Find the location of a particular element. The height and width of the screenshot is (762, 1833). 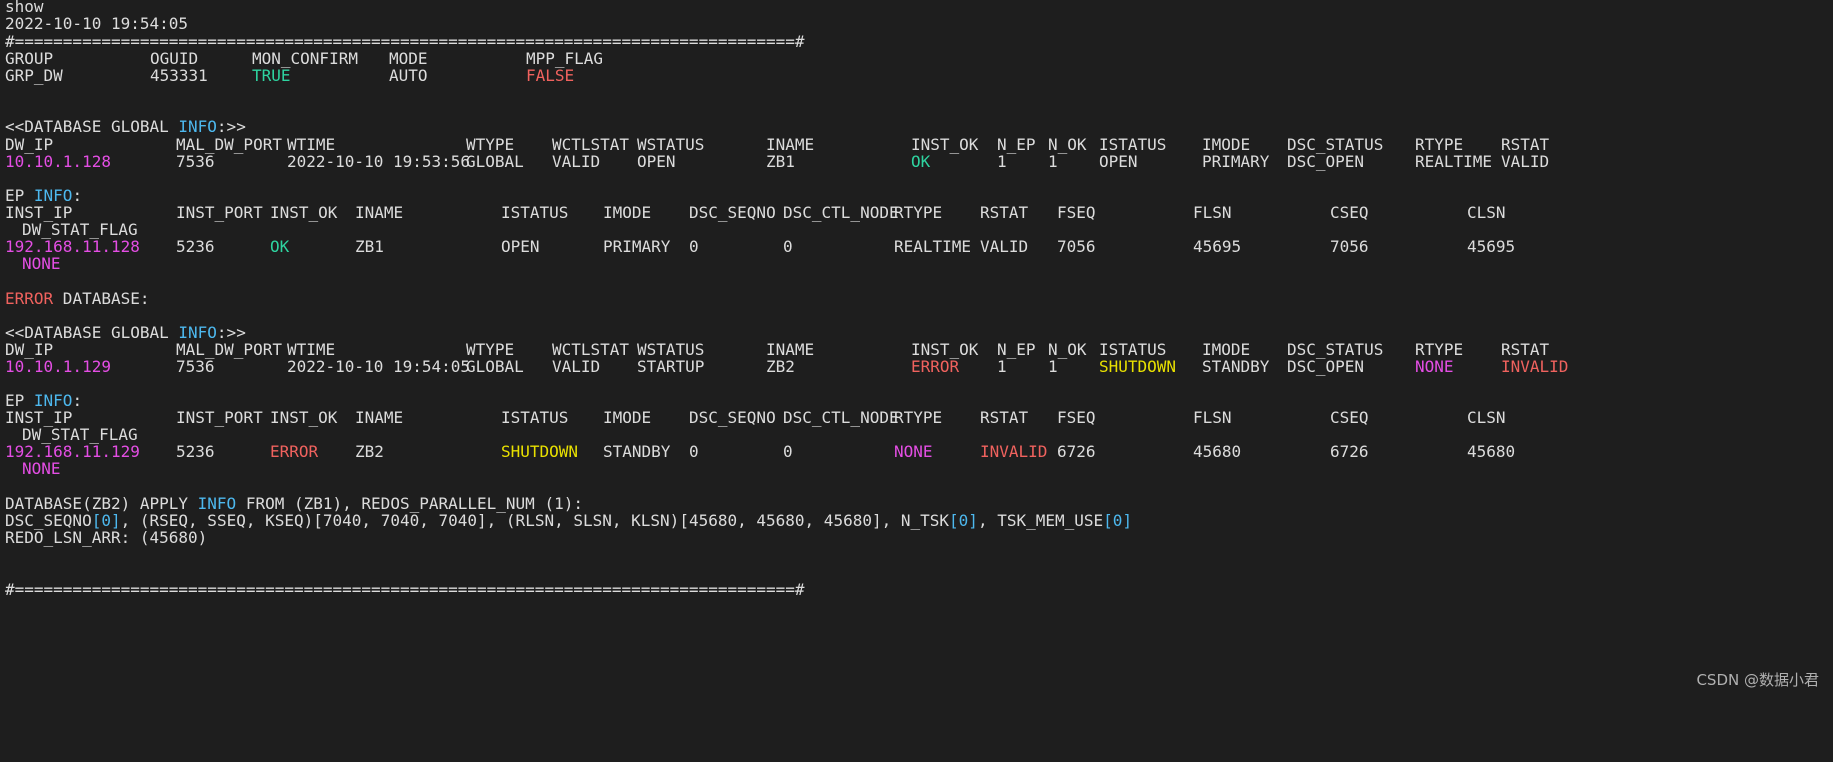

terminal-text: :>> is located at coordinates (231, 126).